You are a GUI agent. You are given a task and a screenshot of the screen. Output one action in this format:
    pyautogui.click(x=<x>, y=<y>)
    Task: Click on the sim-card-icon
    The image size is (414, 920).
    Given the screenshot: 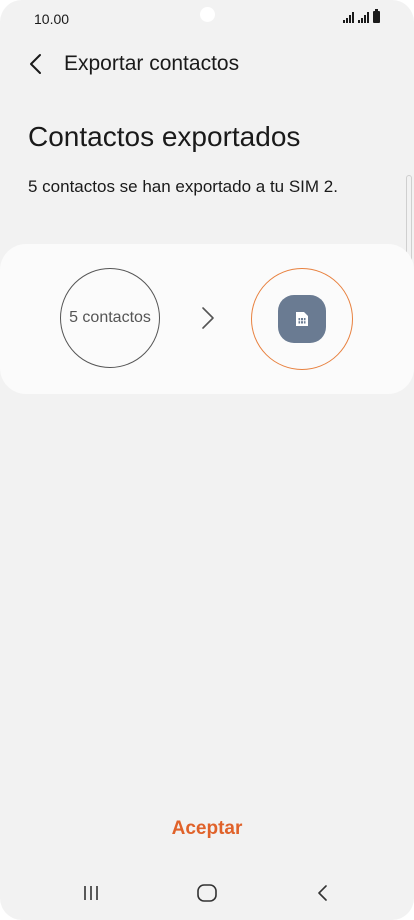 What is the action you would take?
    pyautogui.click(x=302, y=319)
    